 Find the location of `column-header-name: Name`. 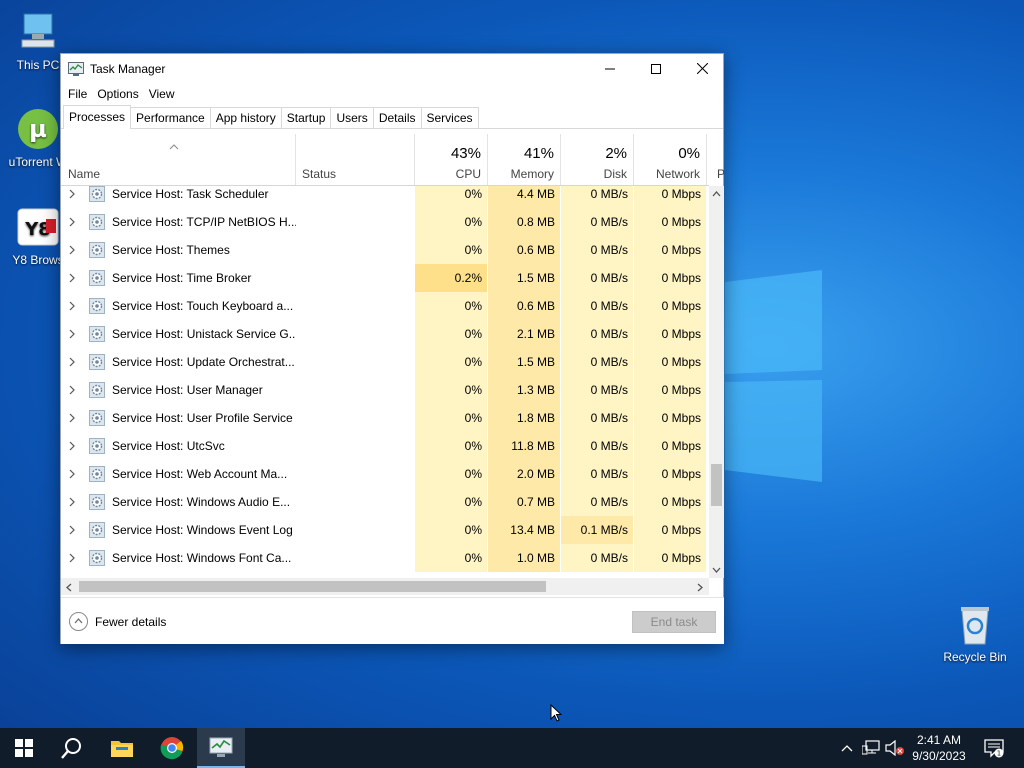

column-header-name: Name is located at coordinates (178, 160).